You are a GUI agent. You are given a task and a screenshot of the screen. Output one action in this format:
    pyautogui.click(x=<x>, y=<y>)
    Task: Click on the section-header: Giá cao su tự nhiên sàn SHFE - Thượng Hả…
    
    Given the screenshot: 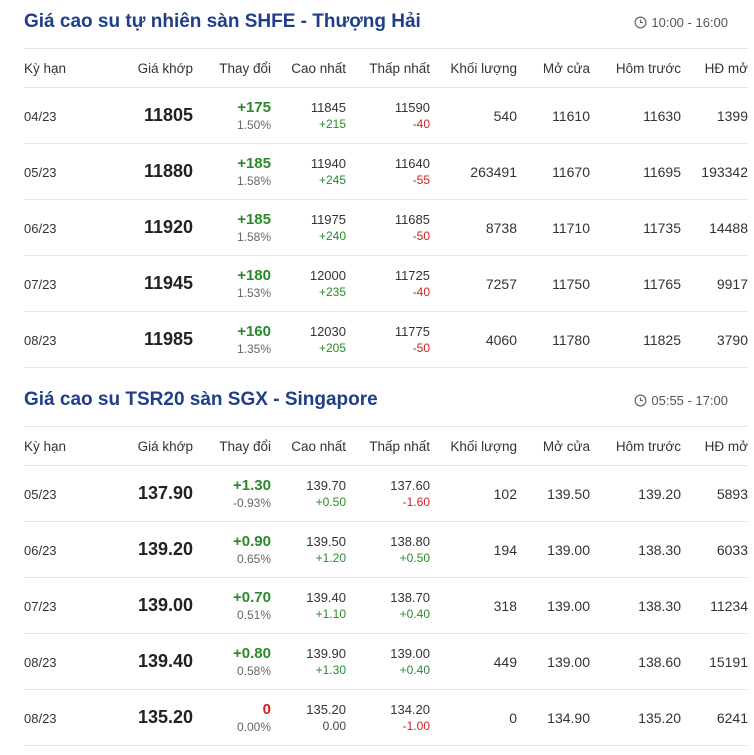 What is the action you would take?
    pyautogui.click(x=377, y=24)
    